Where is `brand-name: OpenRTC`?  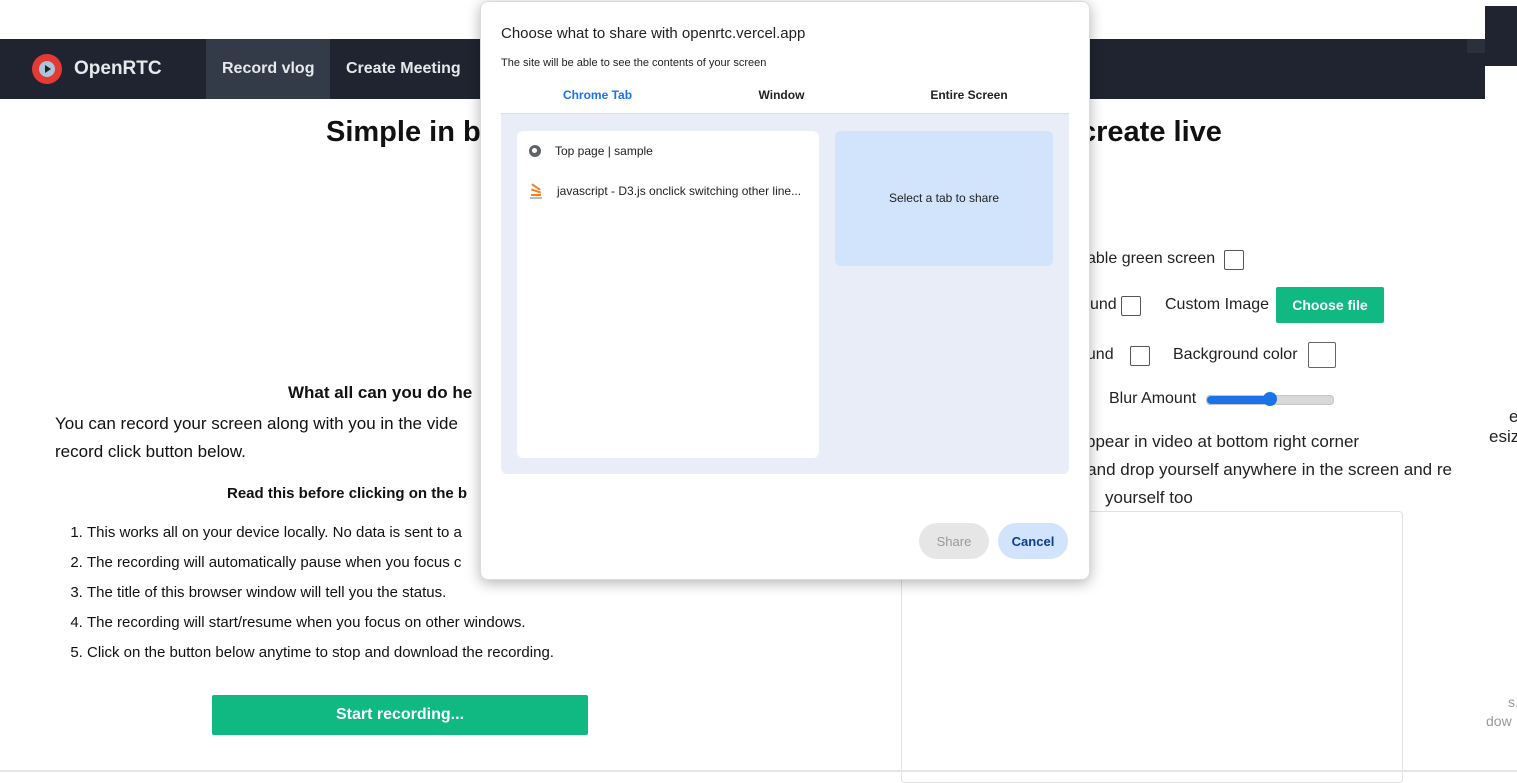 brand-name: OpenRTC is located at coordinates (118, 68).